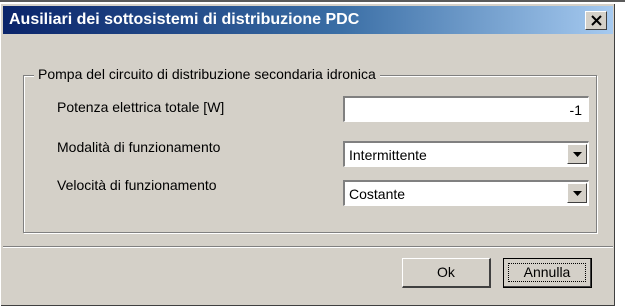 Image resolution: width=625 pixels, height=307 pixels. I want to click on background-edge, so click(312, 1).